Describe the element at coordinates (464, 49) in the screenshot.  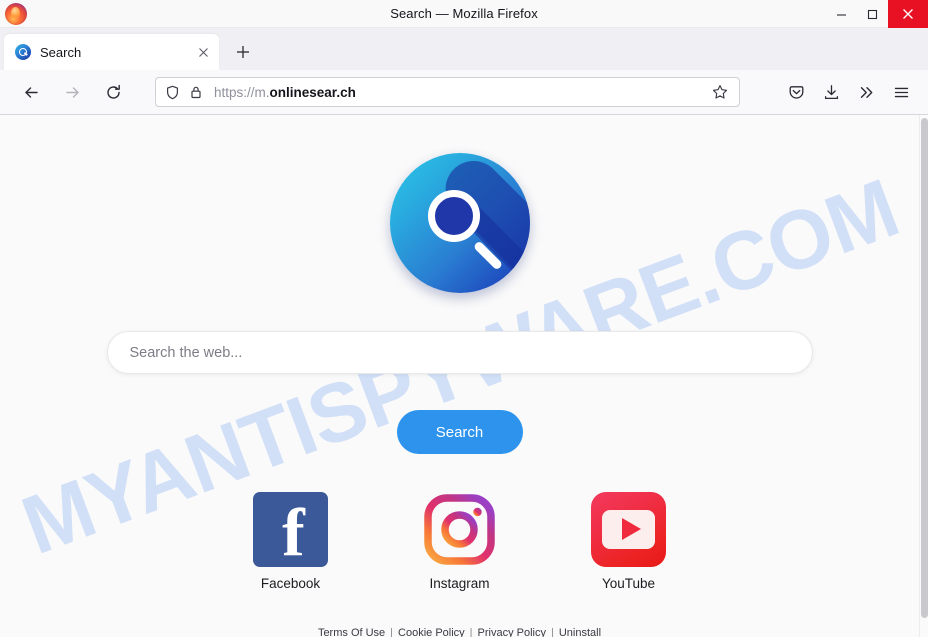
I see `tab-strip: Search` at that location.